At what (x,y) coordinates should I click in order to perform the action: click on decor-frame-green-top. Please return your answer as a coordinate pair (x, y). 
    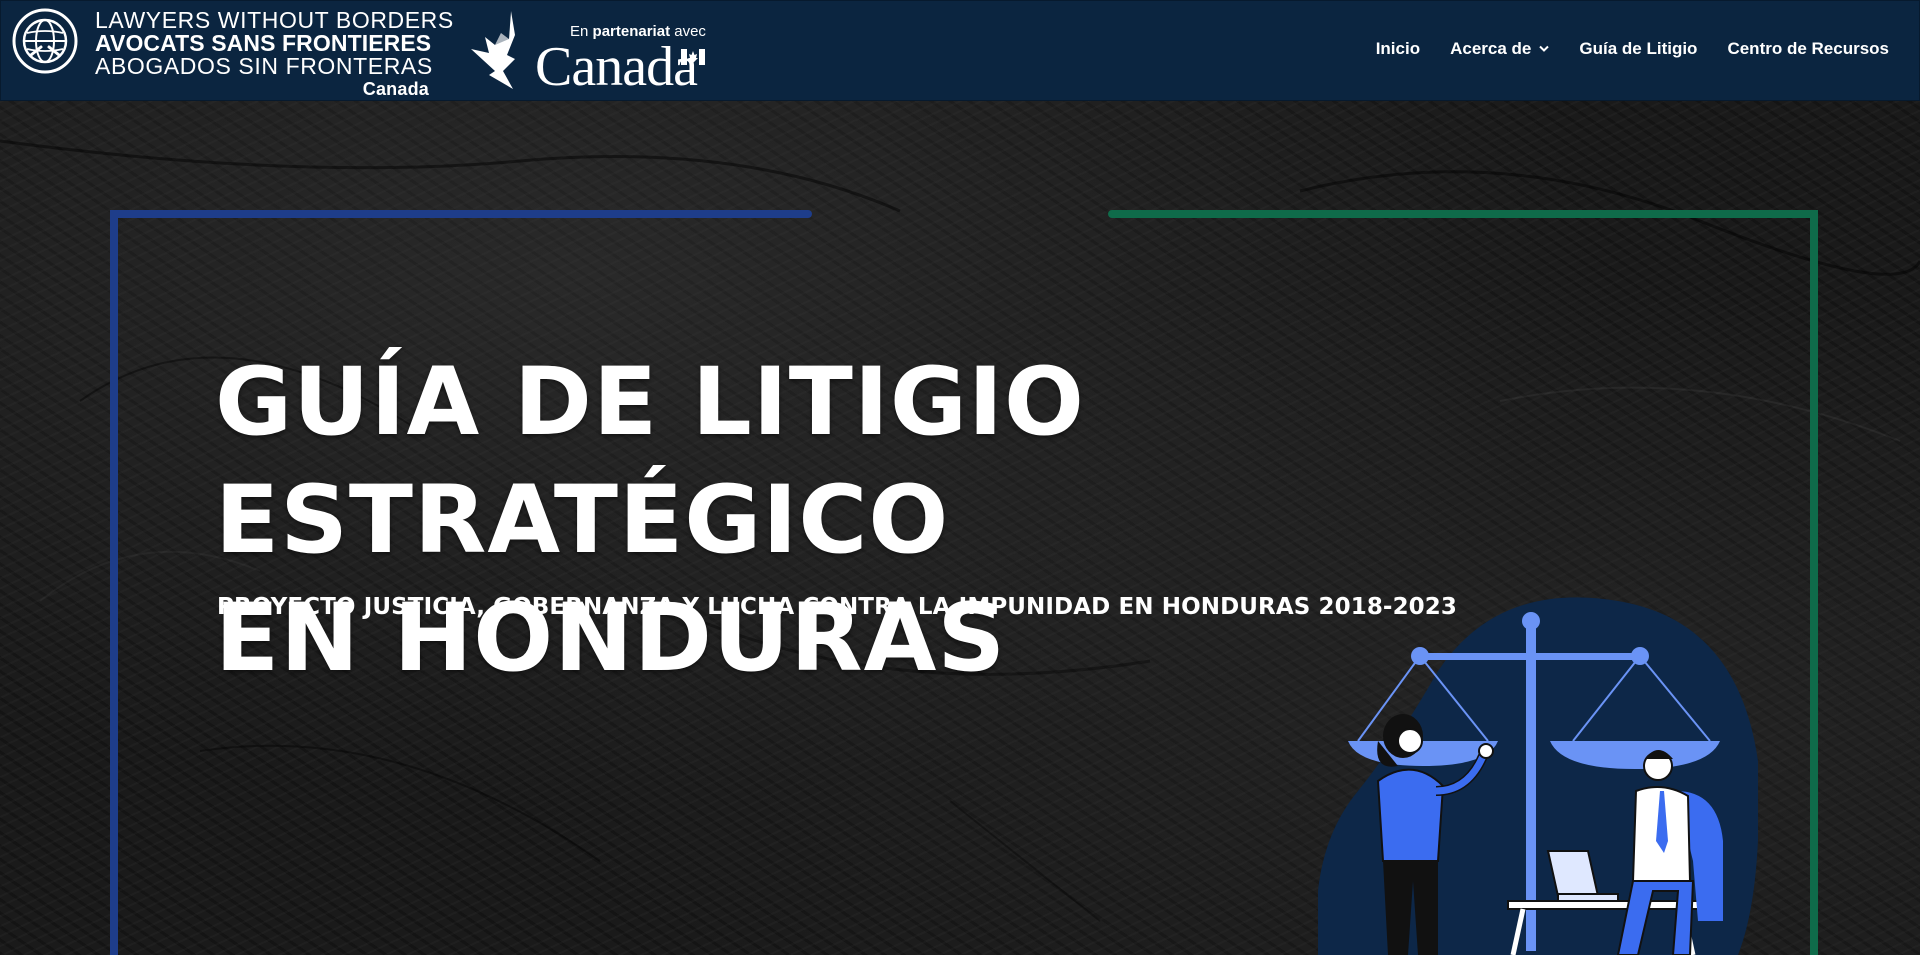
    Looking at the image, I should click on (1463, 214).